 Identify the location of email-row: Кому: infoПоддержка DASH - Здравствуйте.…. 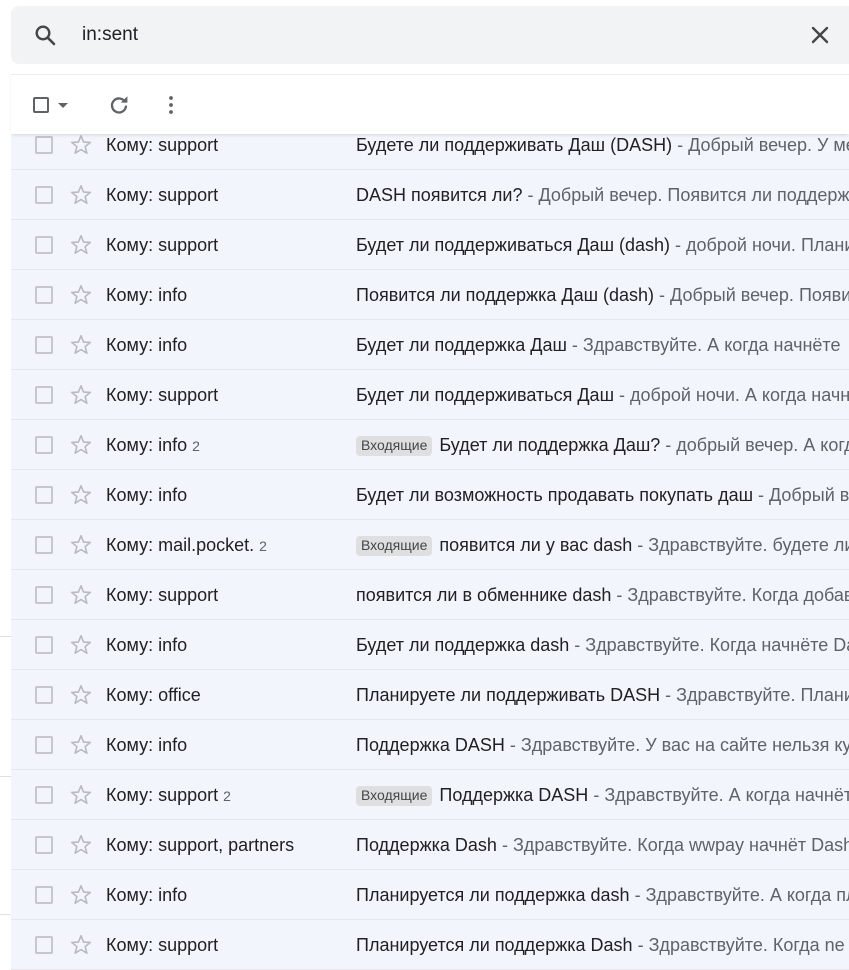
(430, 745).